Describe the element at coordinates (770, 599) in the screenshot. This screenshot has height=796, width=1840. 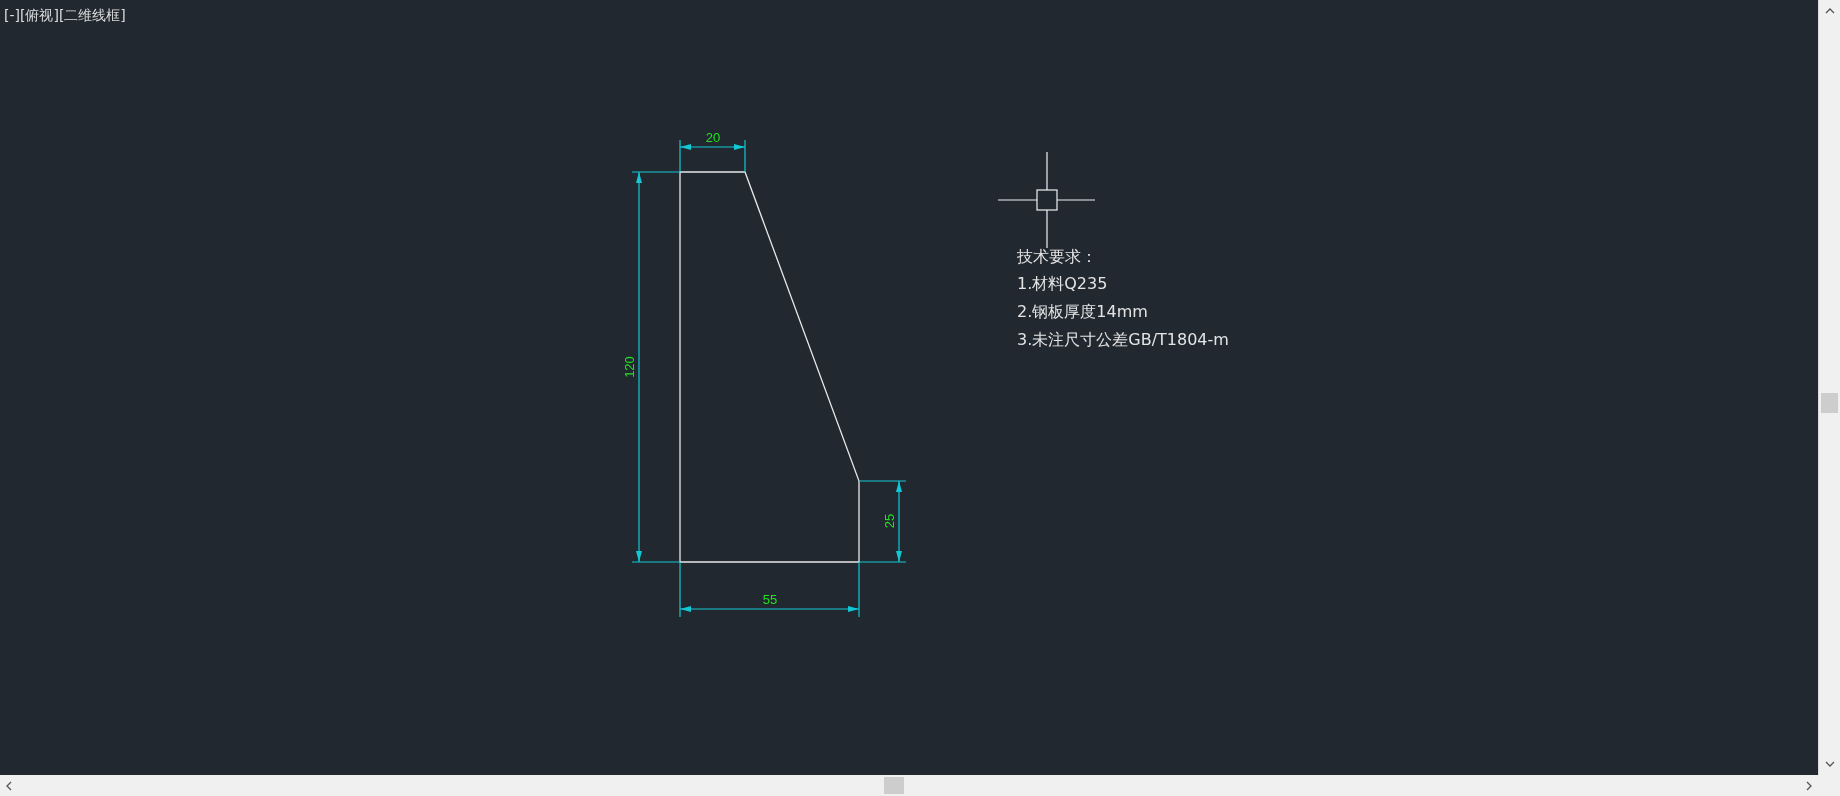
I see `dimension-text: 55` at that location.